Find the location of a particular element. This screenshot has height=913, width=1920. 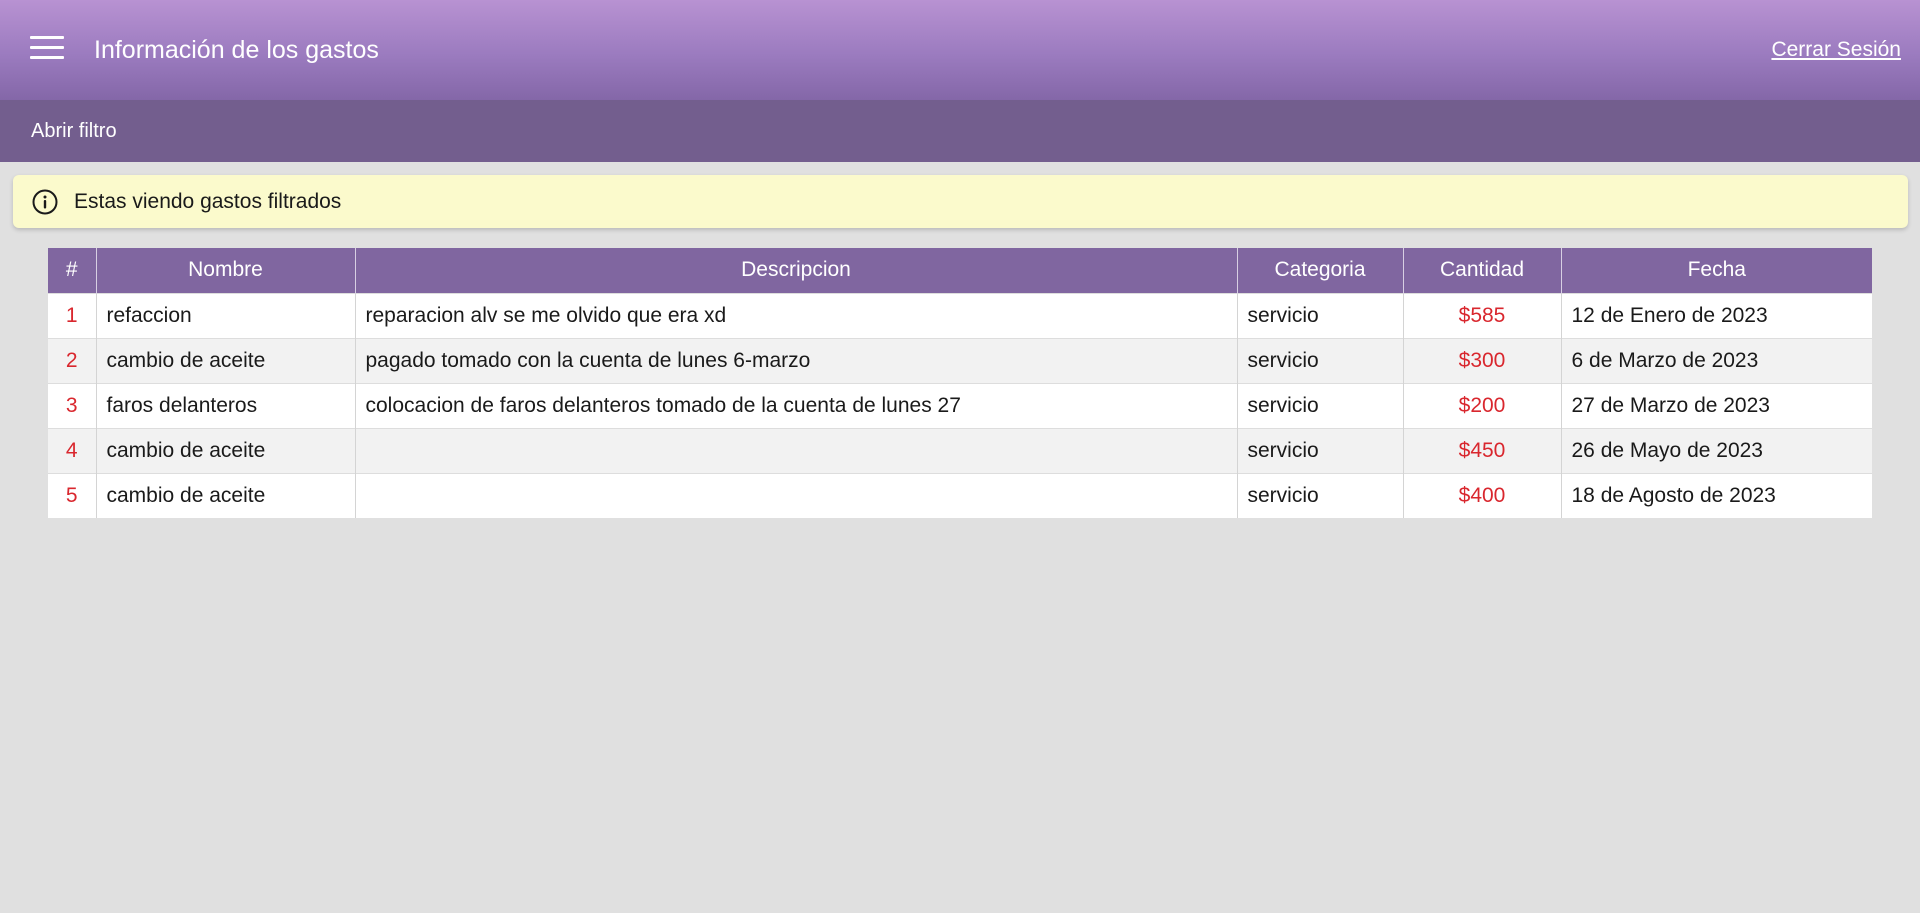

column-header-nombre: Nombre is located at coordinates (225, 270).